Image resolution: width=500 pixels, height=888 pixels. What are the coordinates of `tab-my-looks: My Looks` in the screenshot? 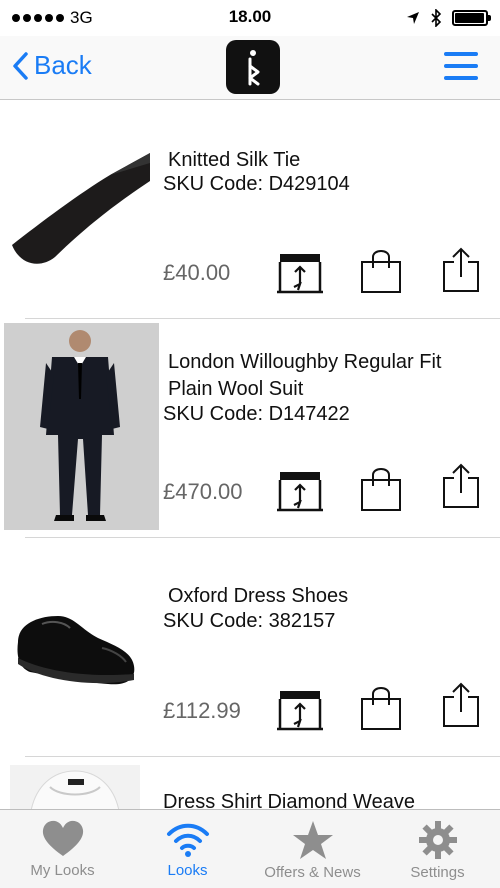 It's located at (62, 849).